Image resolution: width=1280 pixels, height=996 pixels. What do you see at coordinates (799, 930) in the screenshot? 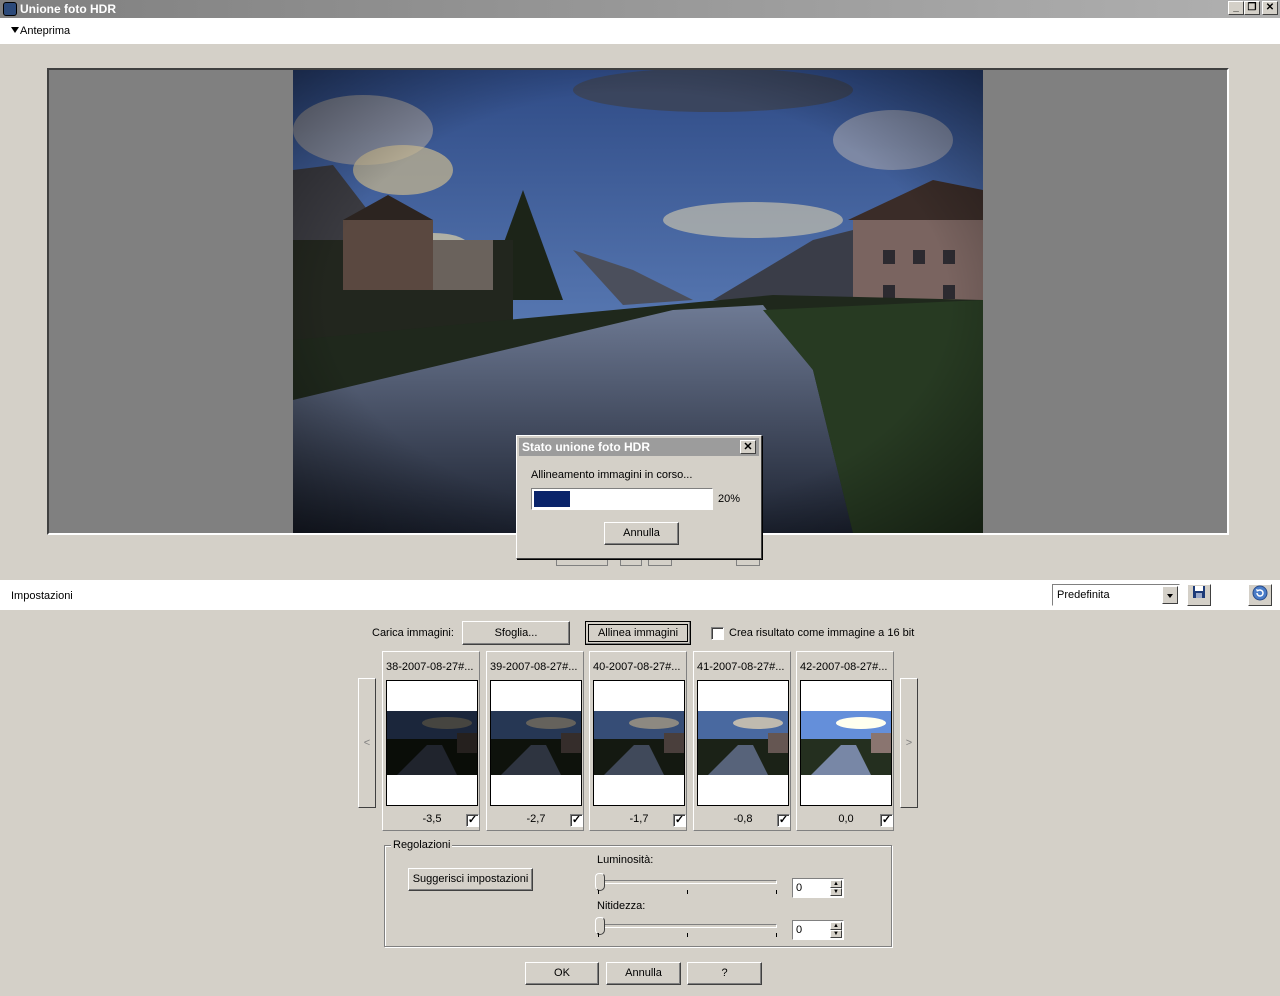
I see `sharpness-value: 0` at bounding box center [799, 930].